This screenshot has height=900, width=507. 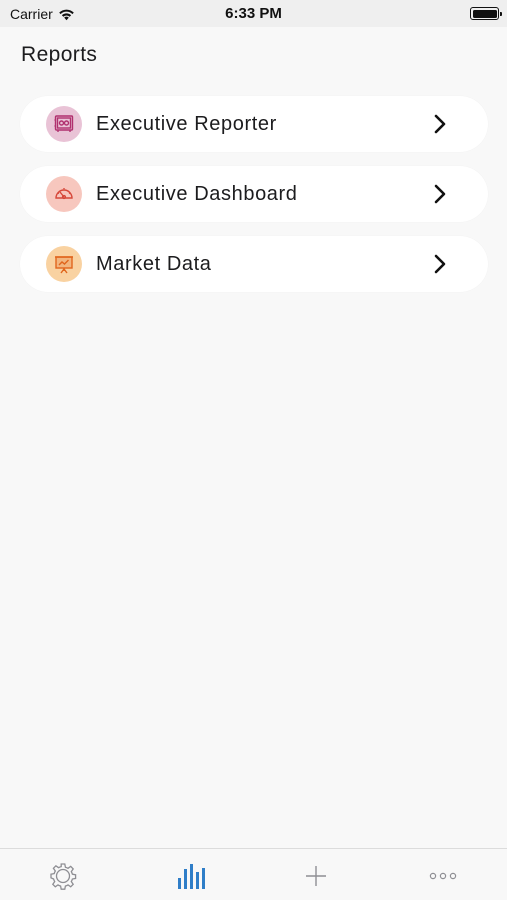 I want to click on report-label: Market Data, so click(x=154, y=263).